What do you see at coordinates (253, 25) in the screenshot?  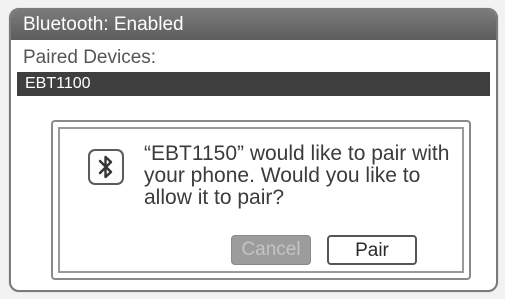 I see `status-bar: Bluetooth: Enabled` at bounding box center [253, 25].